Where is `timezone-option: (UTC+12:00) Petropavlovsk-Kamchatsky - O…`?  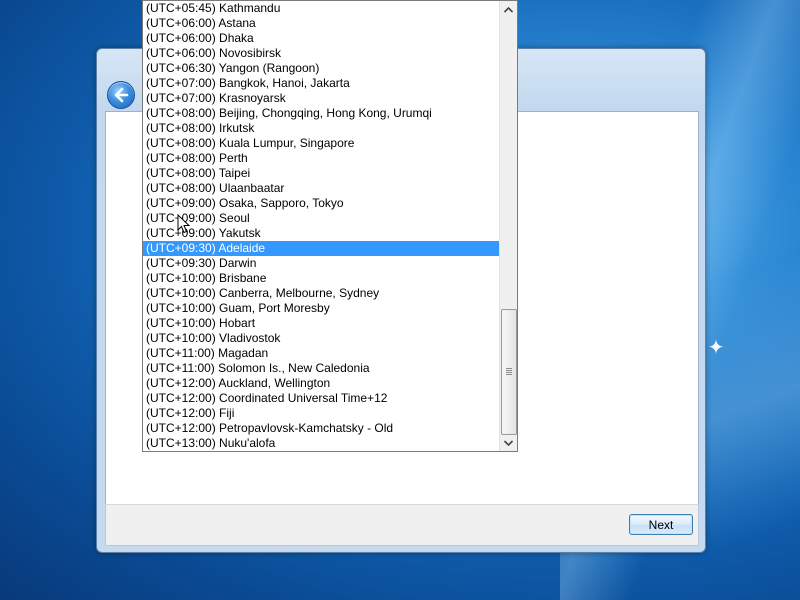
timezone-option: (UTC+12:00) Petropavlovsk-Kamchatsky - O… is located at coordinates (322, 428).